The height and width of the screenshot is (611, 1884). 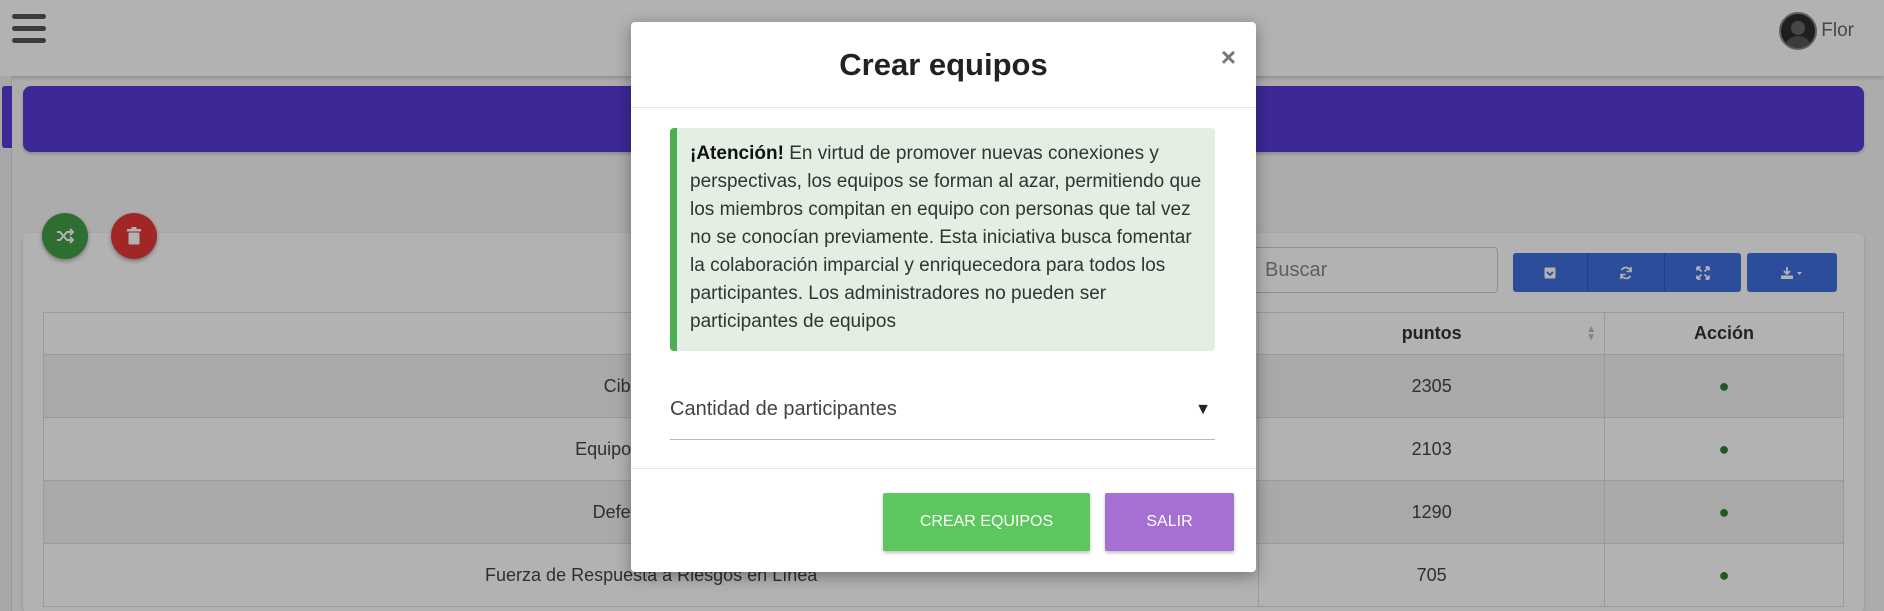 What do you see at coordinates (1203, 409) in the screenshot?
I see `chevron-down-icon: ▼` at bounding box center [1203, 409].